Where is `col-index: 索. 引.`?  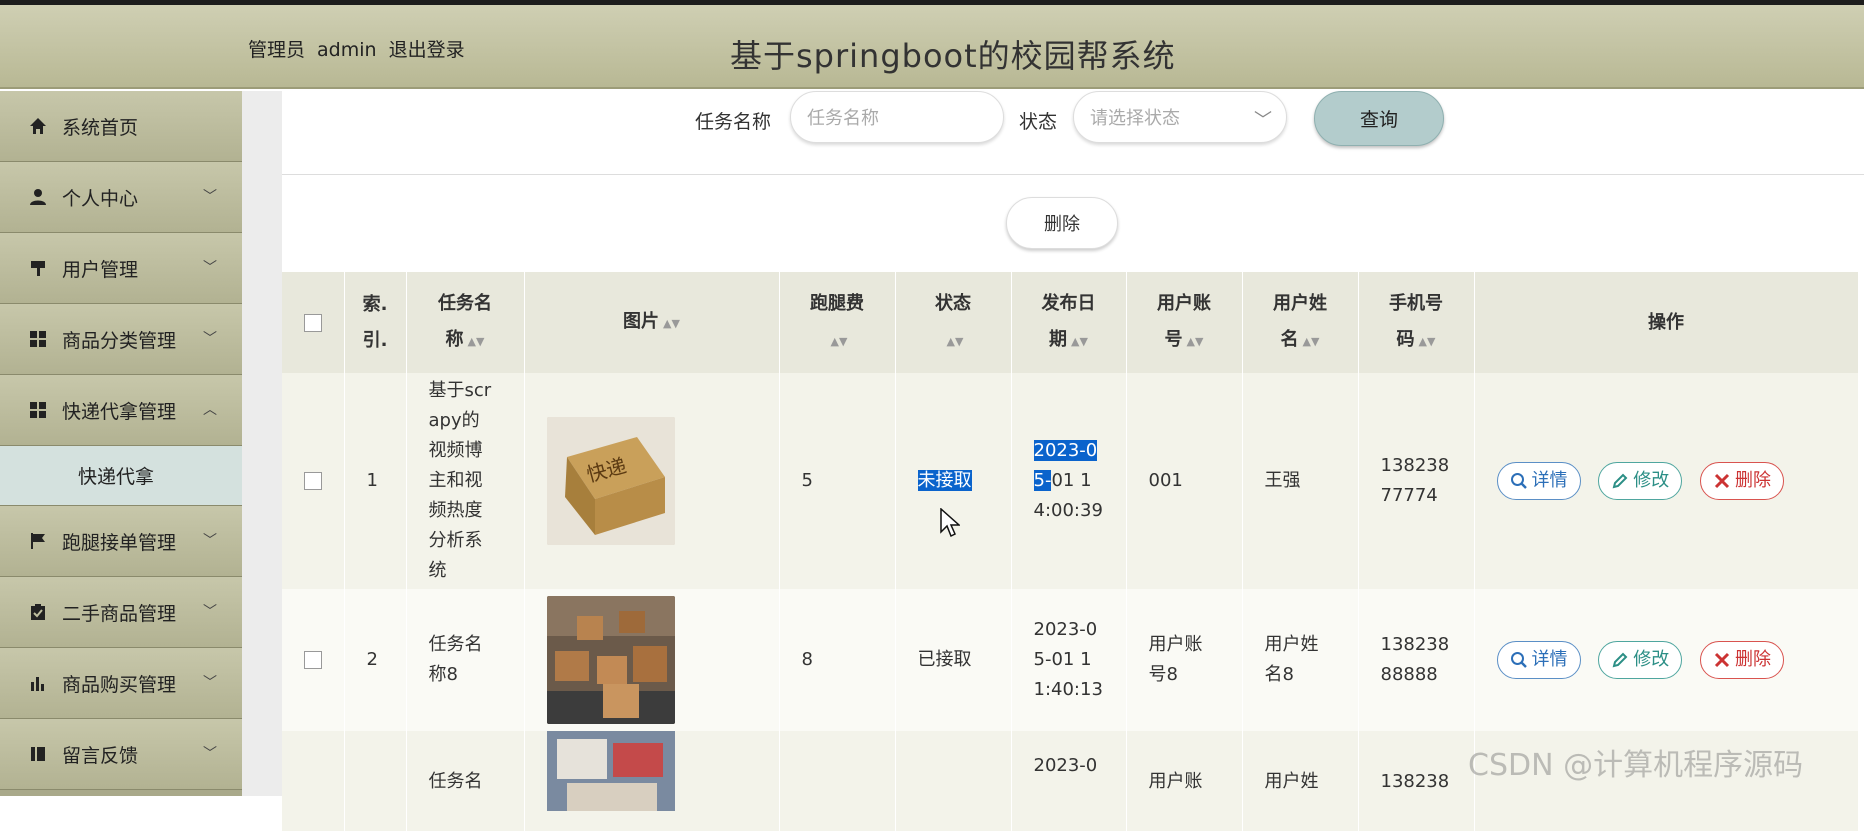 col-index: 索. 引. is located at coordinates (375, 322).